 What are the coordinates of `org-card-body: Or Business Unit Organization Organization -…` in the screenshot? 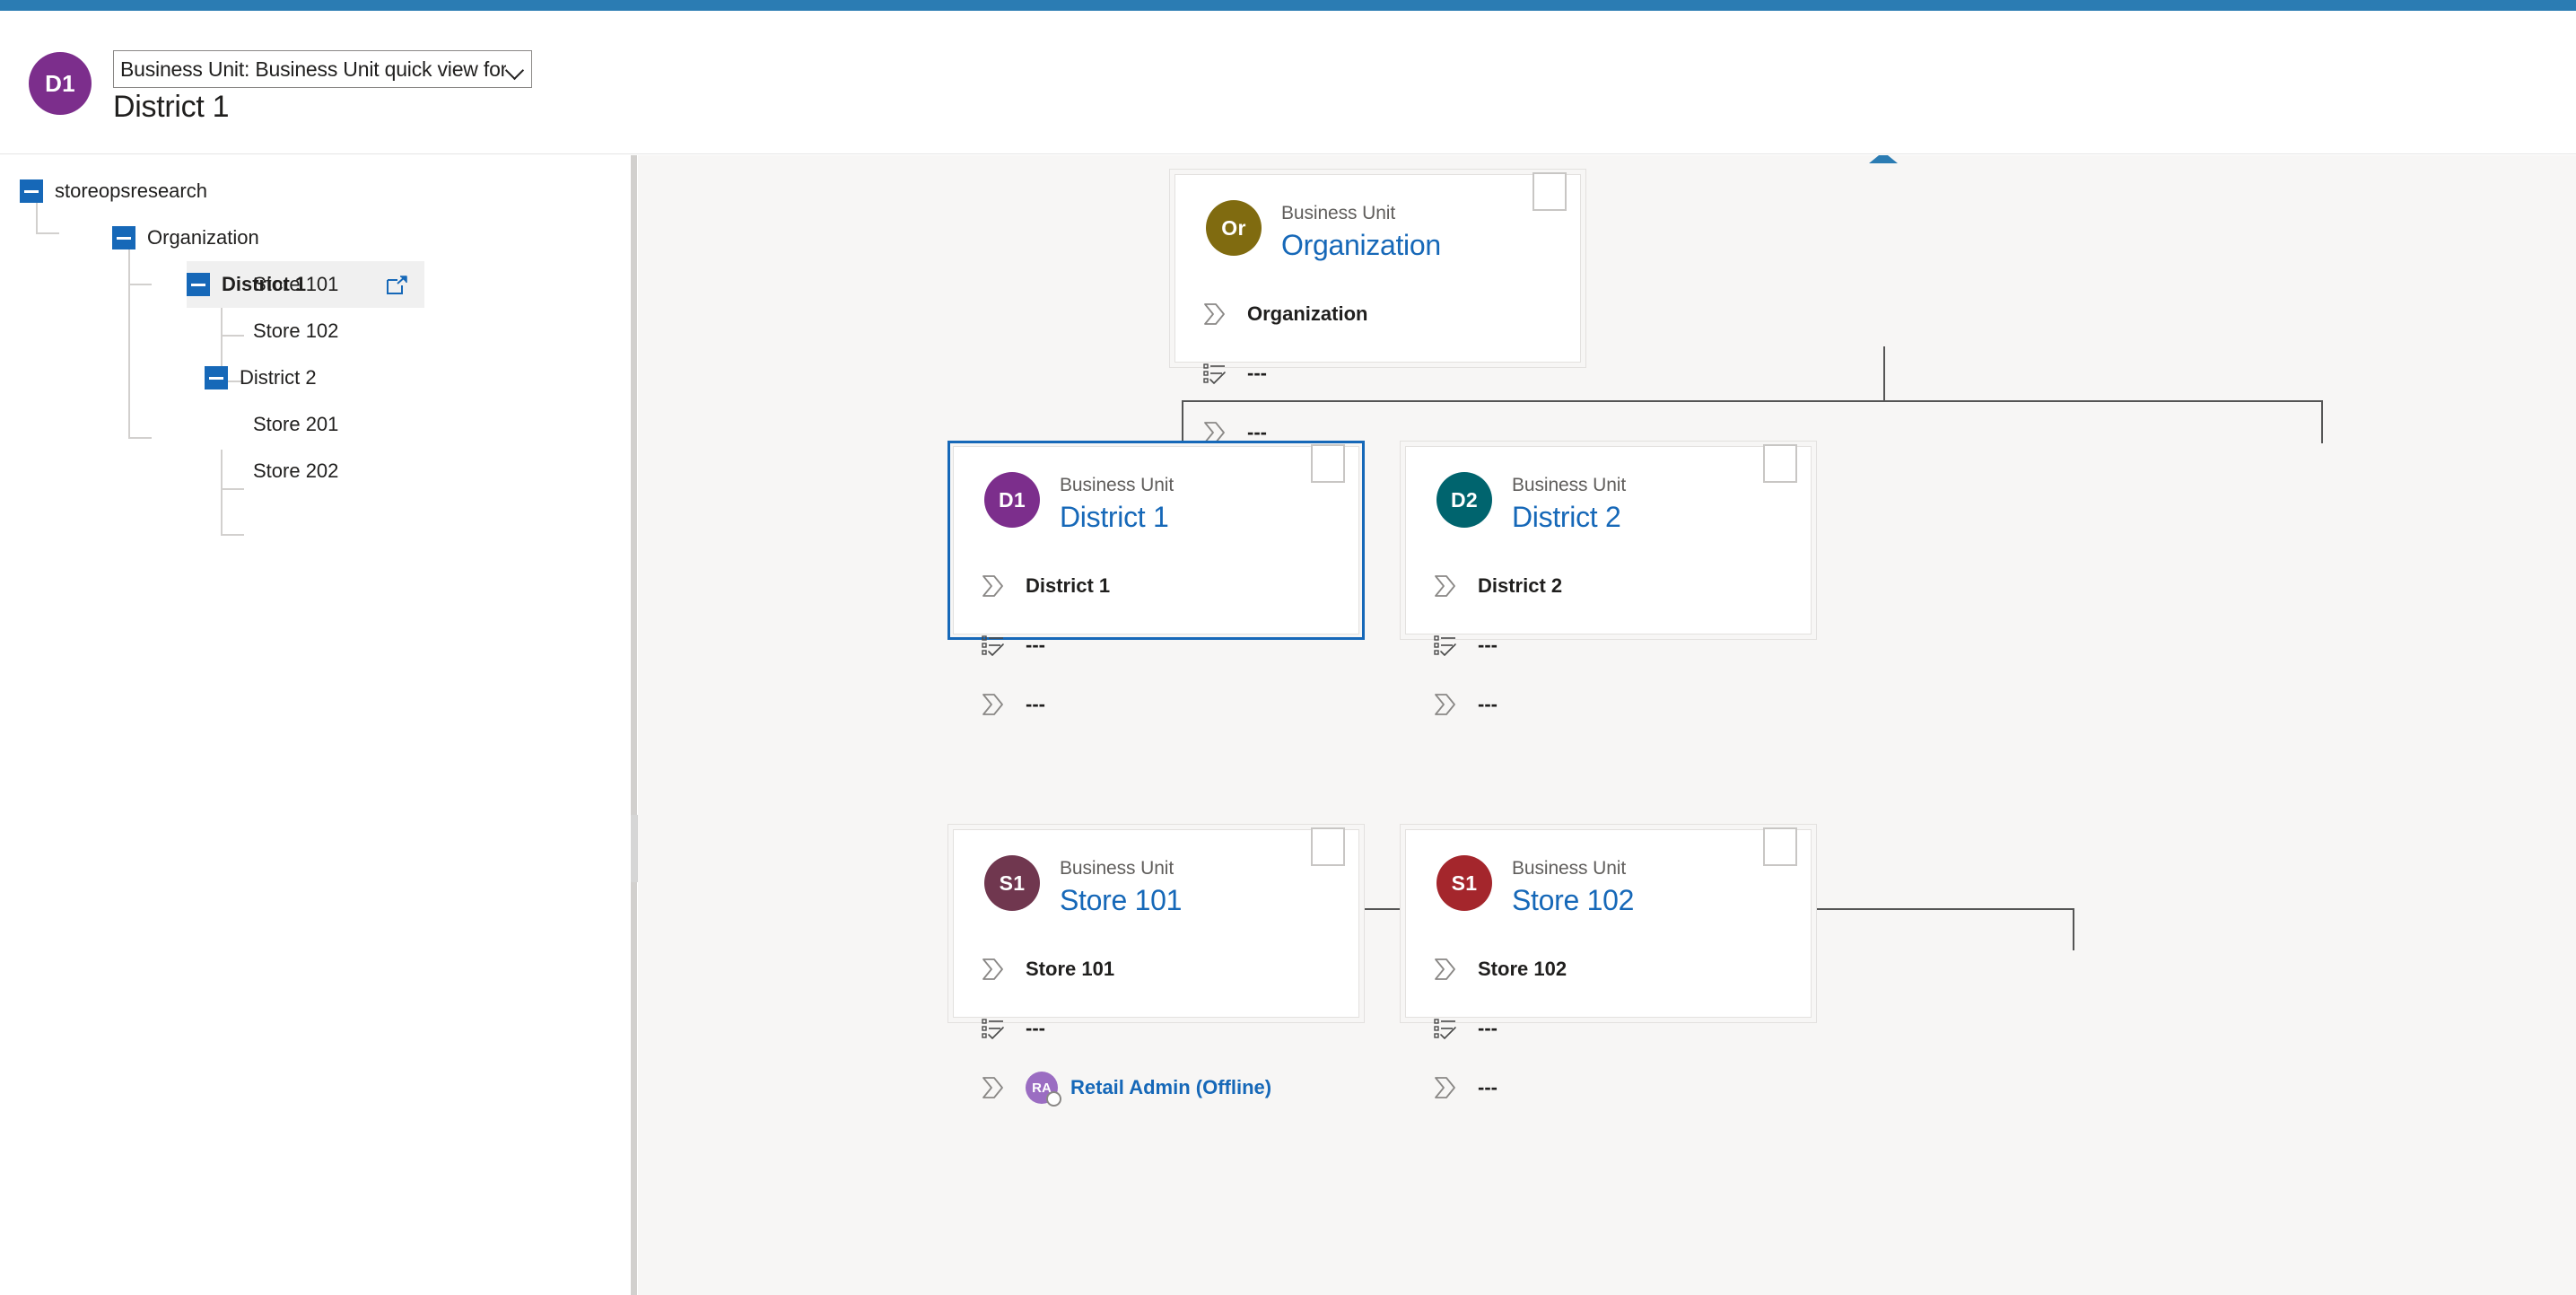 It's located at (1377, 308).